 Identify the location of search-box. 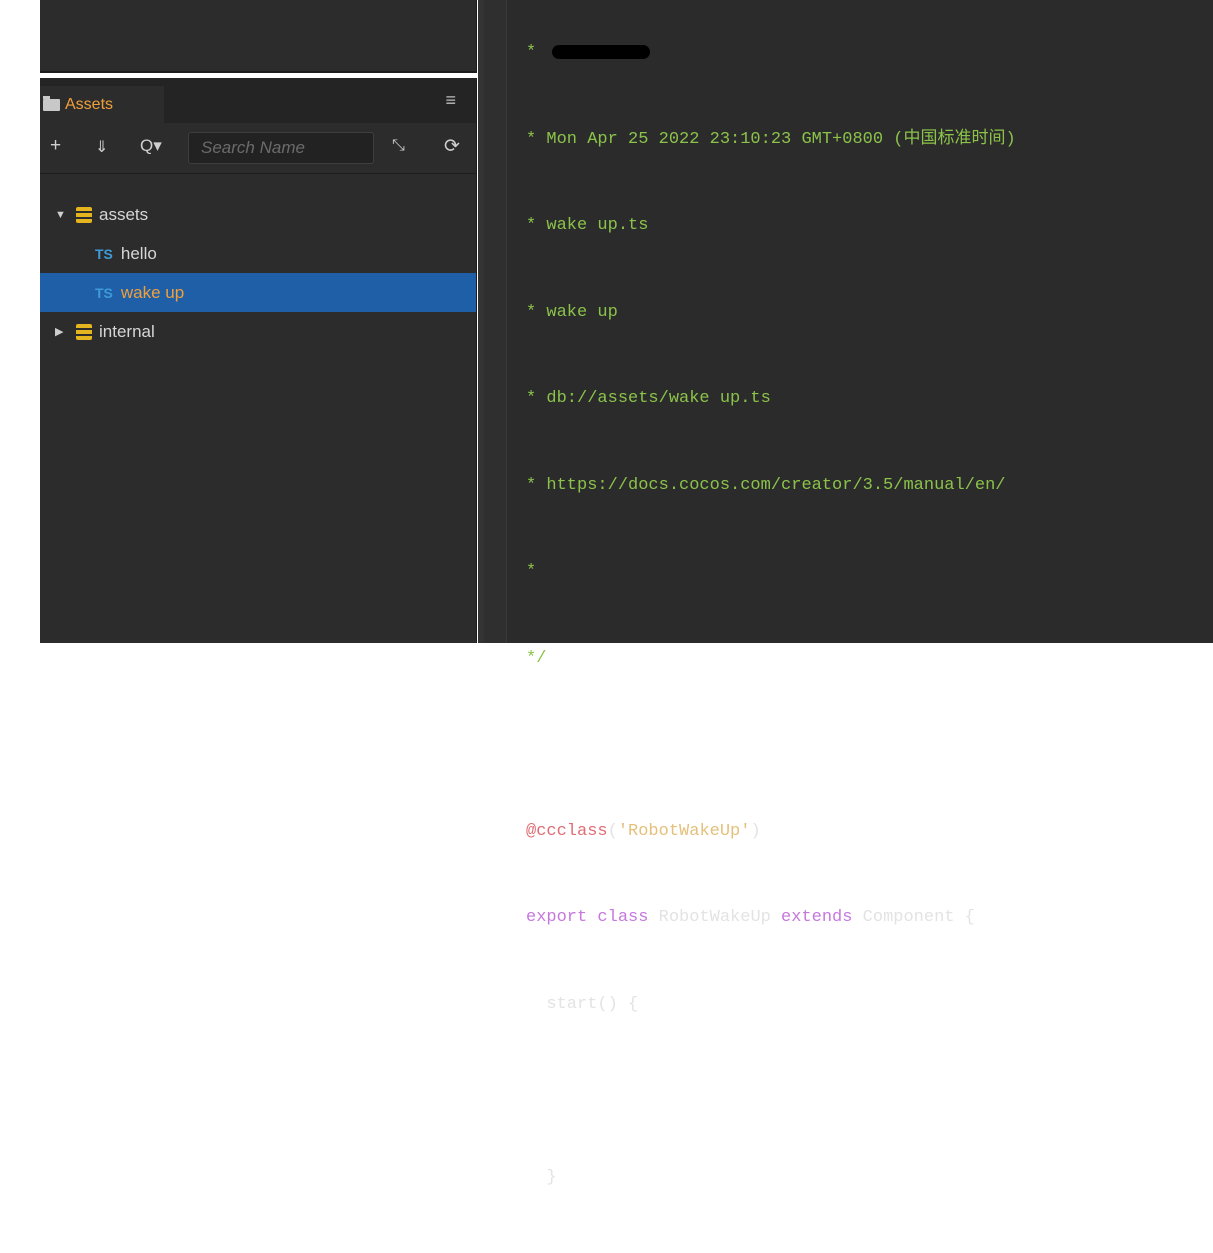
(281, 148).